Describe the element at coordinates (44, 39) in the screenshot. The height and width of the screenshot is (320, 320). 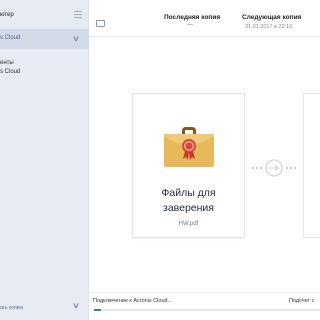
I see `sidebar-item-selected: s Cloud ∨` at that location.